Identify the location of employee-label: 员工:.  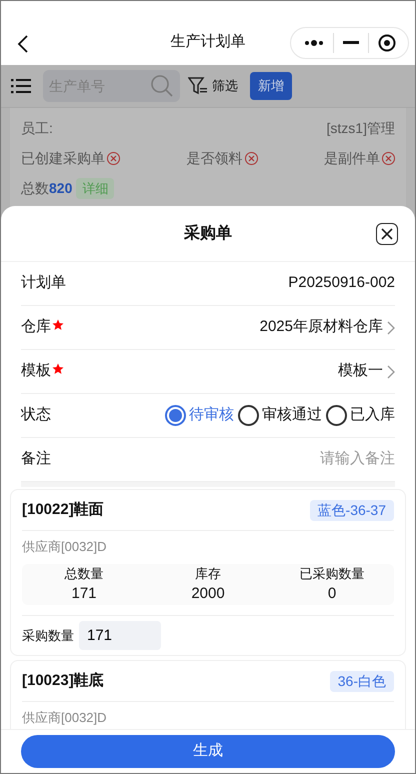
(37, 128).